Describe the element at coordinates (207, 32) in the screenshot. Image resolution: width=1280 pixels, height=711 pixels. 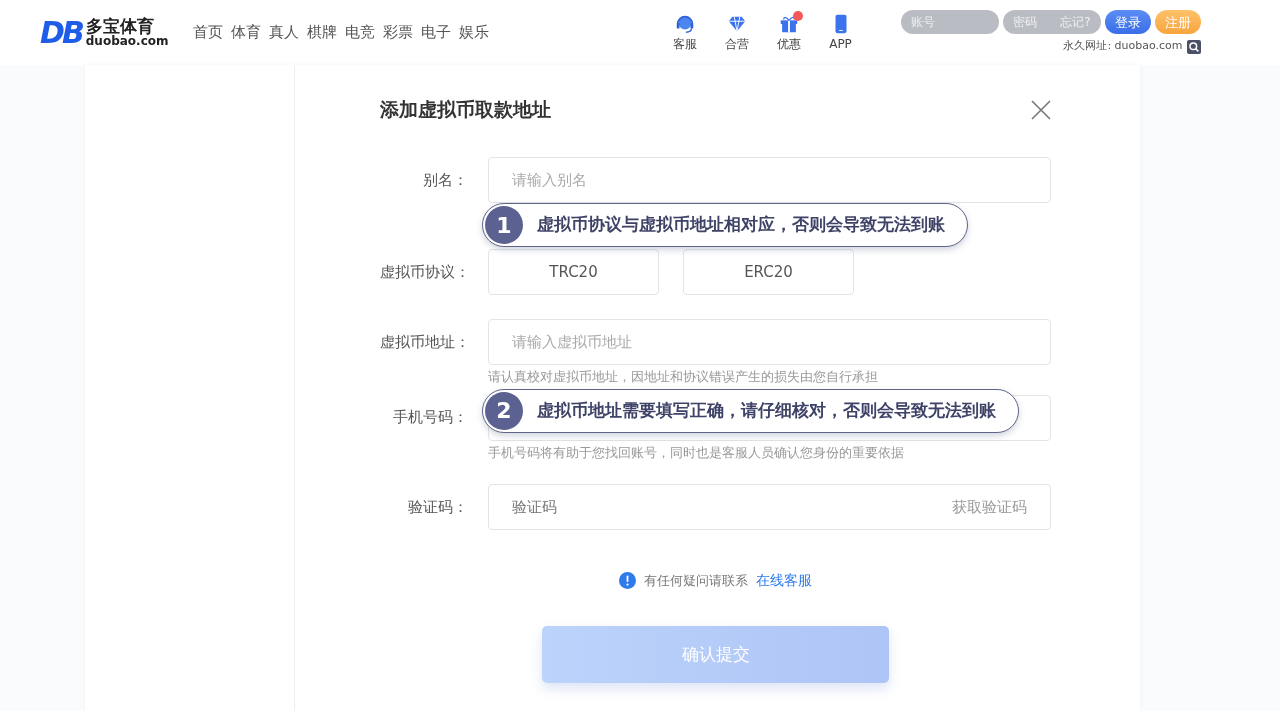
I see `nav-link: 首页` at that location.